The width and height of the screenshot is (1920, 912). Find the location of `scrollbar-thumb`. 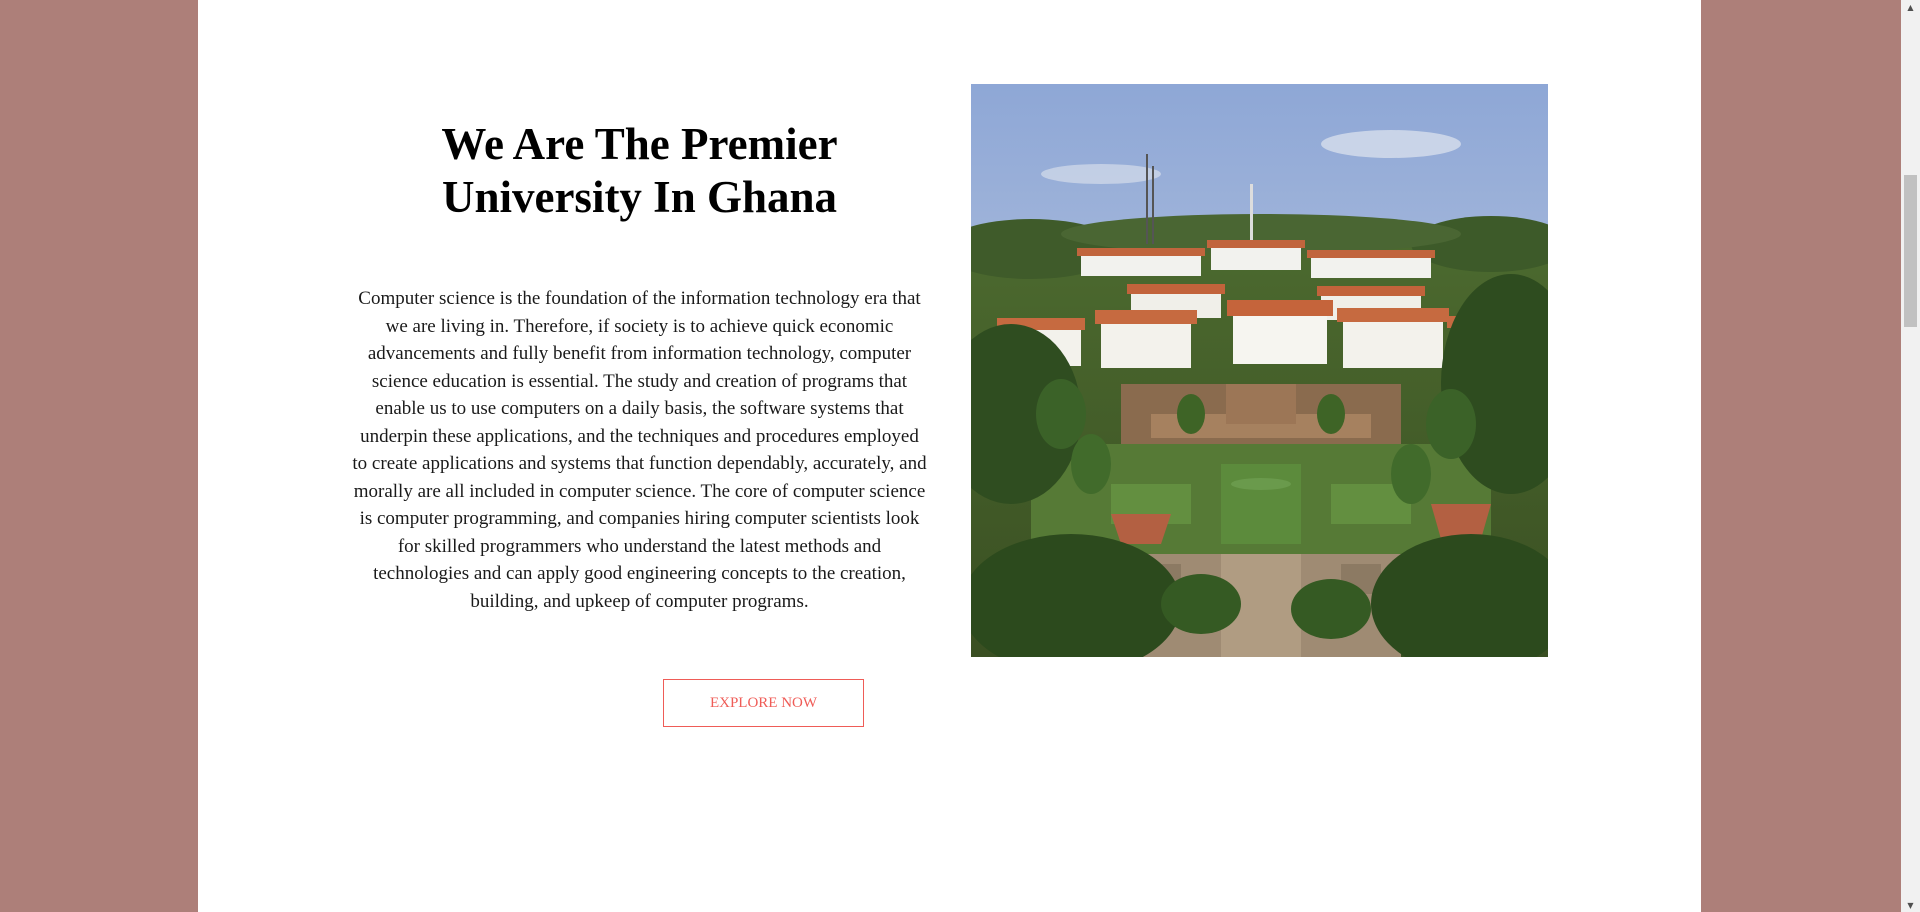

scrollbar-thumb is located at coordinates (1910, 251).